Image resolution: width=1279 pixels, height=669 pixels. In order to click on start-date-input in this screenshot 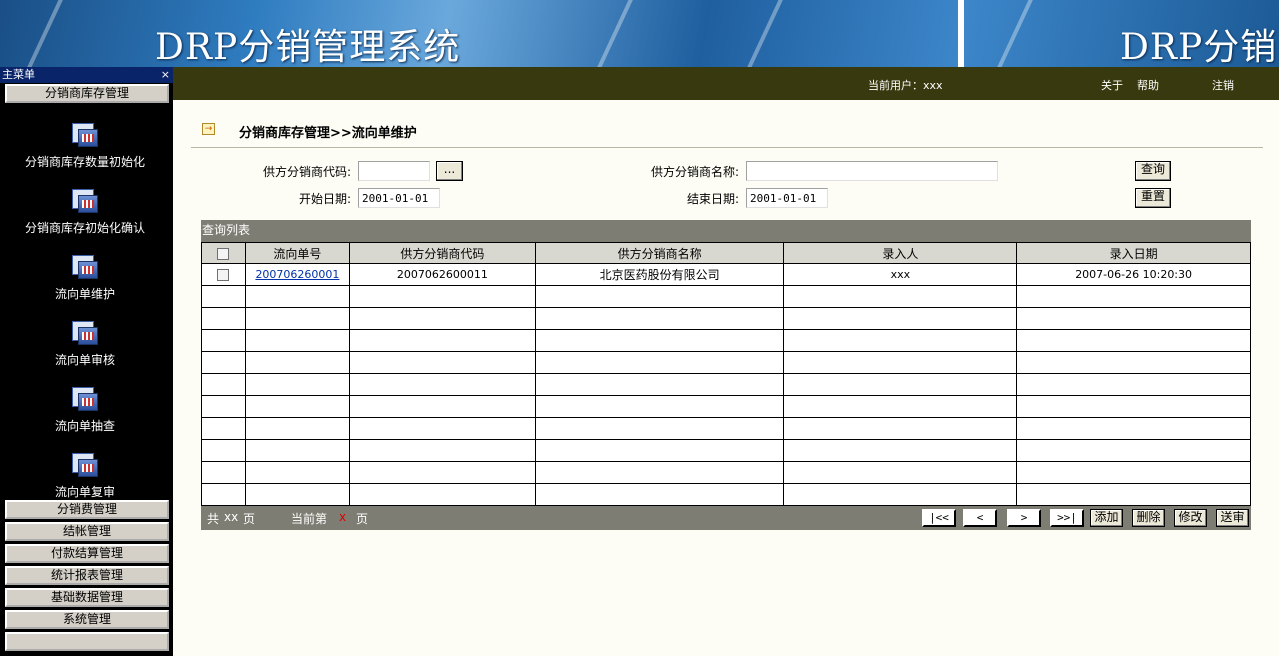, I will do `click(399, 198)`.